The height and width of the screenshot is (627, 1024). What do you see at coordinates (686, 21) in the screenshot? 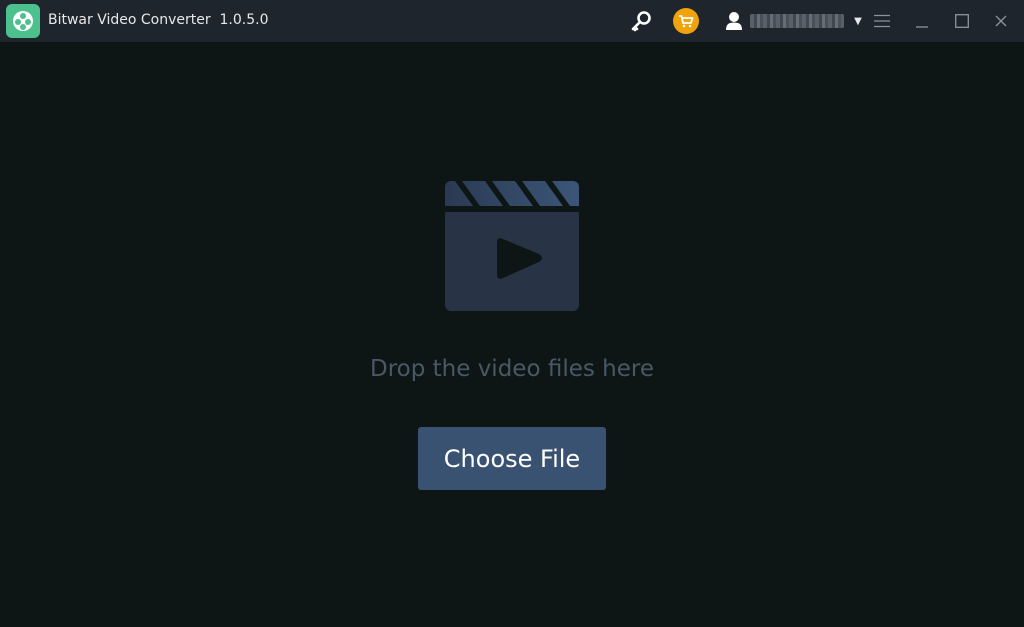
I see `cart-icon` at bounding box center [686, 21].